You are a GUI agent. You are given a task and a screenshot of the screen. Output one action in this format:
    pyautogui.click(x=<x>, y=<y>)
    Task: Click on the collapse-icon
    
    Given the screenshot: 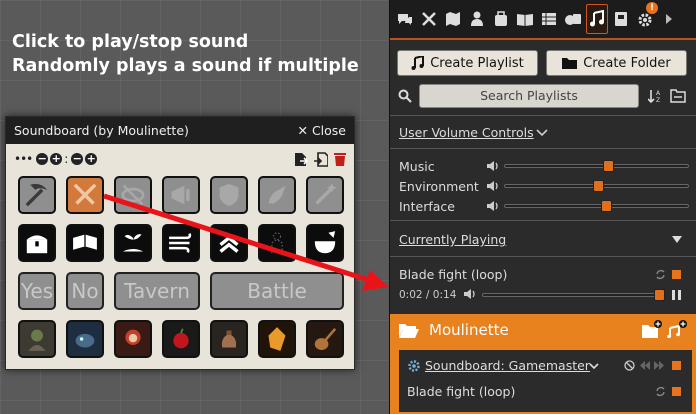 What is the action you would take?
    pyautogui.click(x=669, y=19)
    